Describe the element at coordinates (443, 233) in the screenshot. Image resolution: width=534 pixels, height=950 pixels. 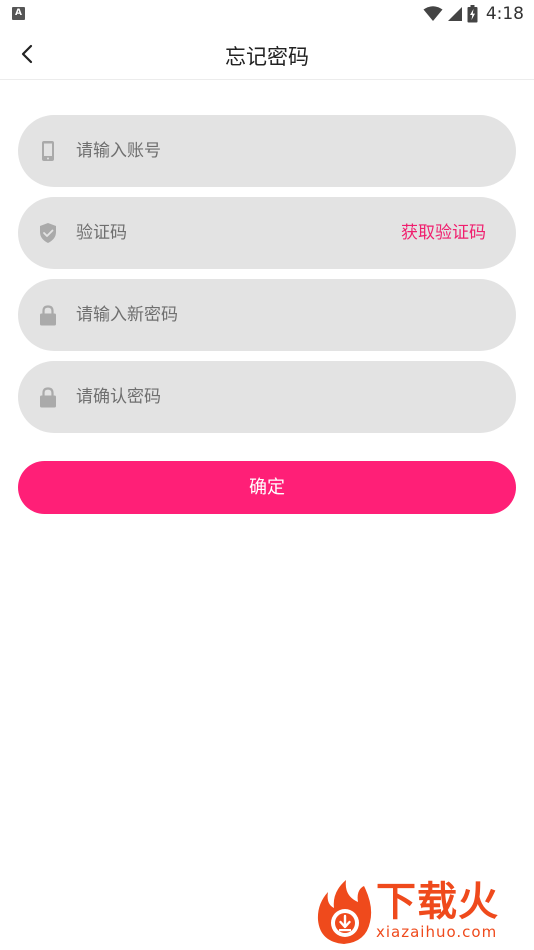
I see `get-code-button: 获取验证码` at that location.